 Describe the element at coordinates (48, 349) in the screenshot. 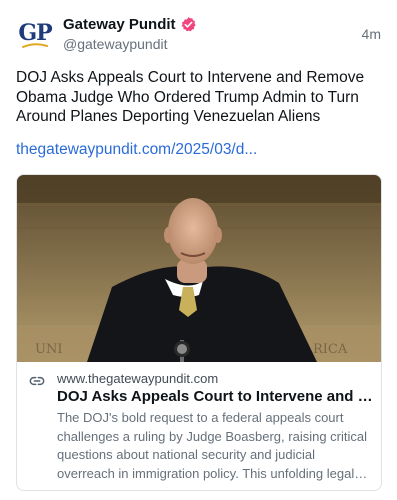

I see `svg-text: UNI` at that location.